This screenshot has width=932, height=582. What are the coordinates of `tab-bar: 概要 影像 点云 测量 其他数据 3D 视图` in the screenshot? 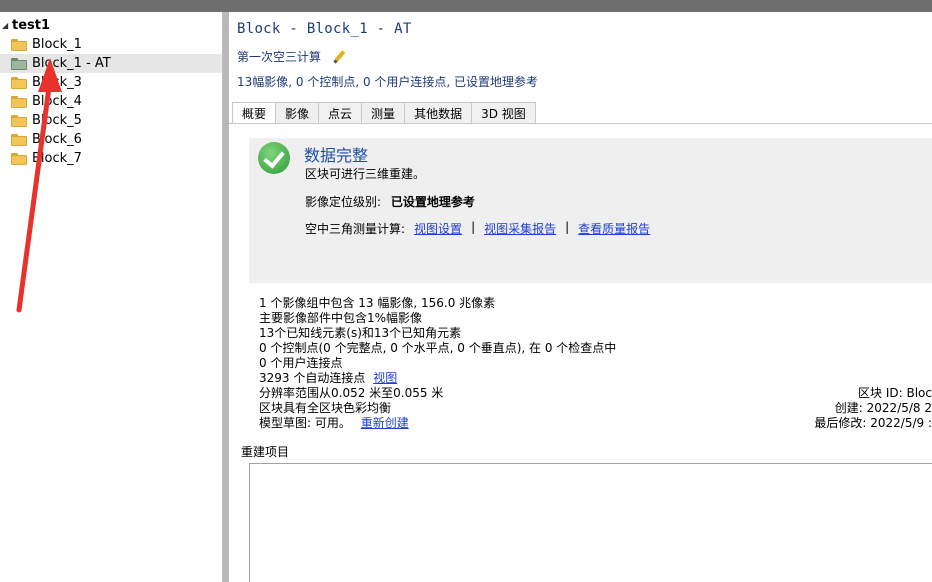 It's located at (384, 113).